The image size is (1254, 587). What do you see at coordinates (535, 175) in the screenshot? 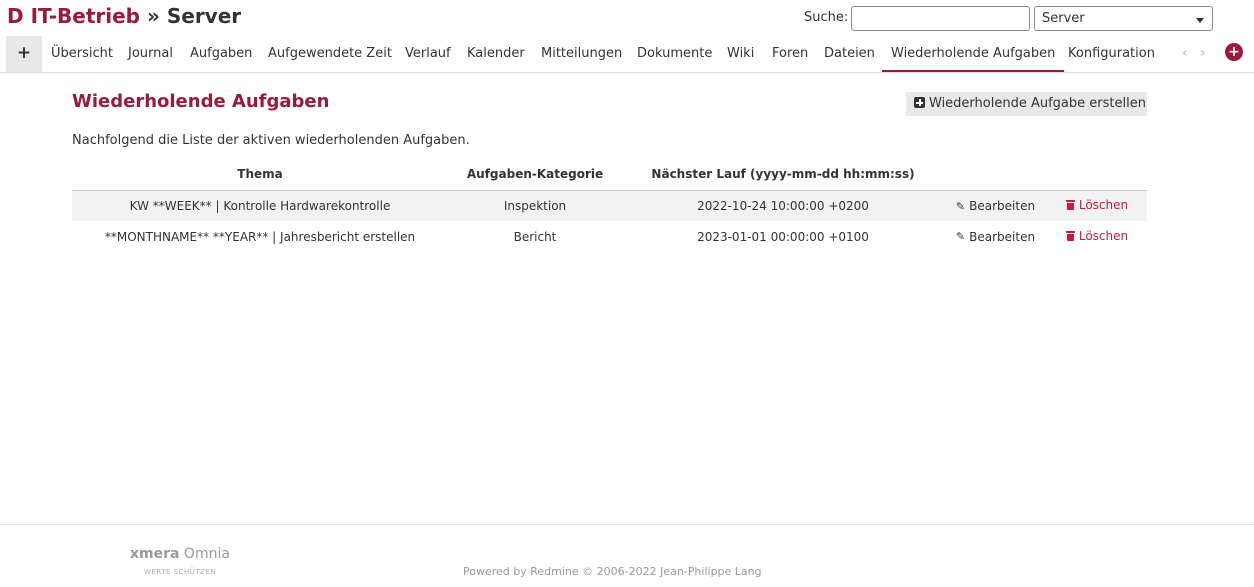
I see `column-header-kategorie: Aufgaben-Kategorie` at bounding box center [535, 175].